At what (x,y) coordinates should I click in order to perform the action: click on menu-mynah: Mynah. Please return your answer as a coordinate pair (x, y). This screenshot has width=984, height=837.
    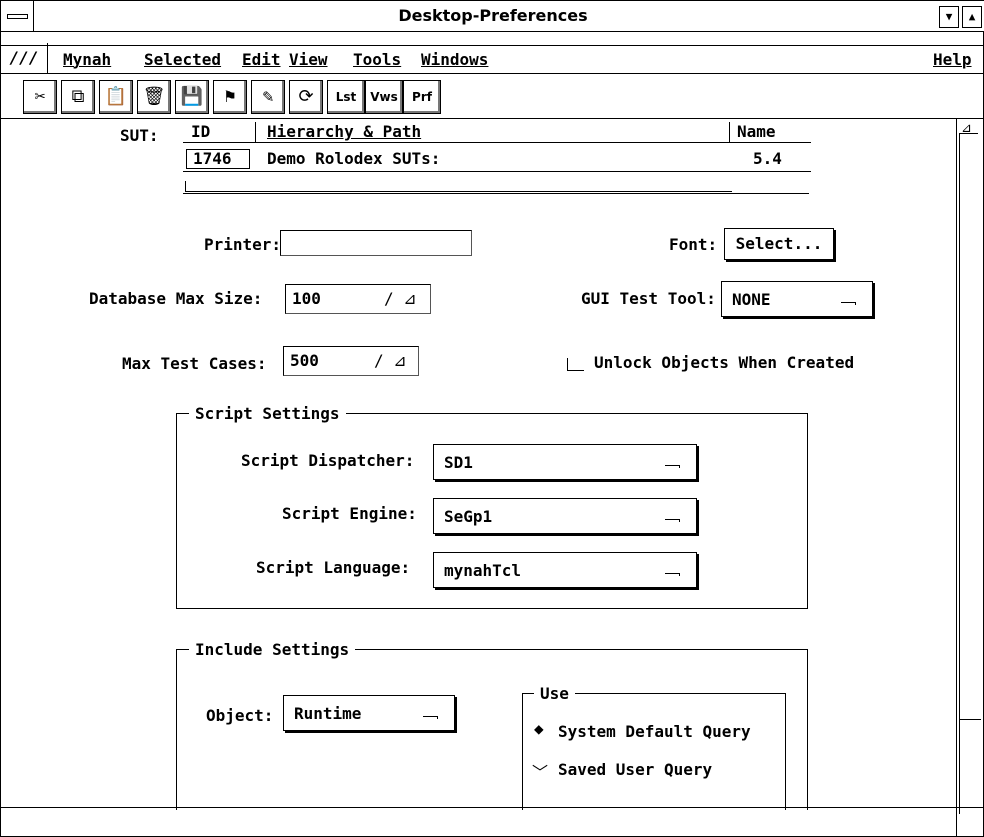
    Looking at the image, I should click on (87, 59).